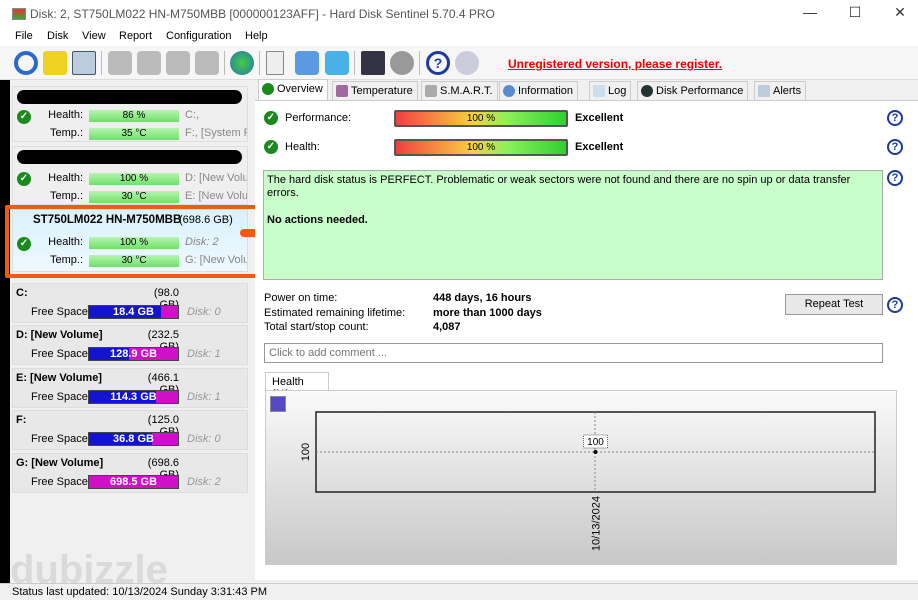 The image size is (918, 600). I want to click on data-label: 100, so click(595, 442).